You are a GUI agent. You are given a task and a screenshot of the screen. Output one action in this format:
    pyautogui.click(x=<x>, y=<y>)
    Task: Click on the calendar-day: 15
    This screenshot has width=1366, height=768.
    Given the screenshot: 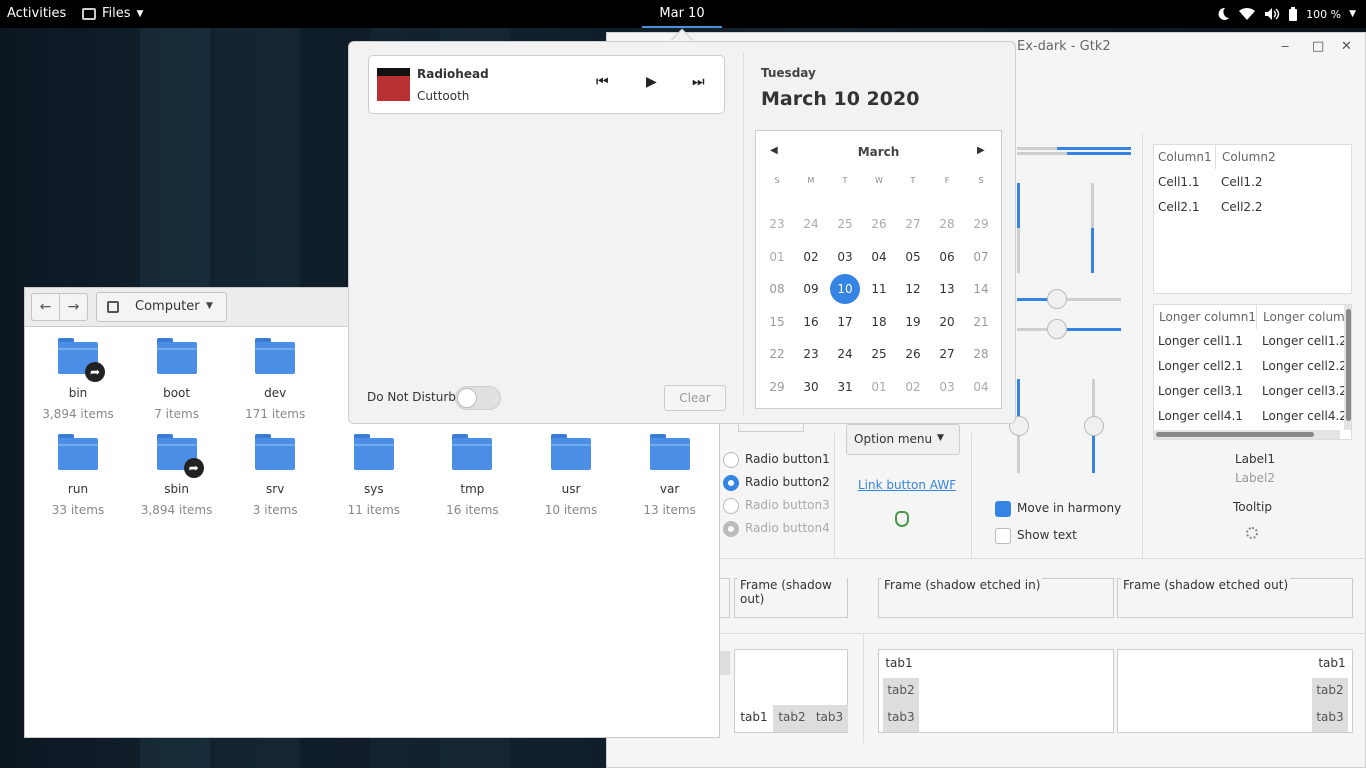 What is the action you would take?
    pyautogui.click(x=777, y=322)
    